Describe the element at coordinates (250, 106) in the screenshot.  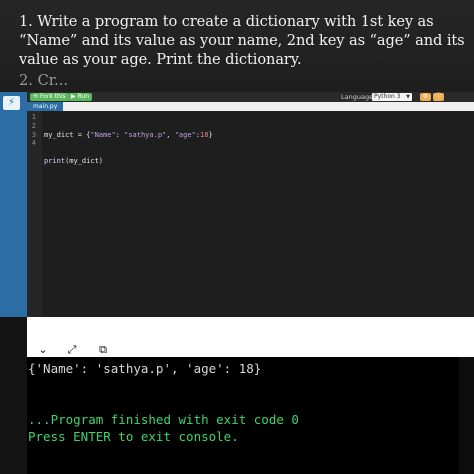
I see `file-tab-bar: main.py` at that location.